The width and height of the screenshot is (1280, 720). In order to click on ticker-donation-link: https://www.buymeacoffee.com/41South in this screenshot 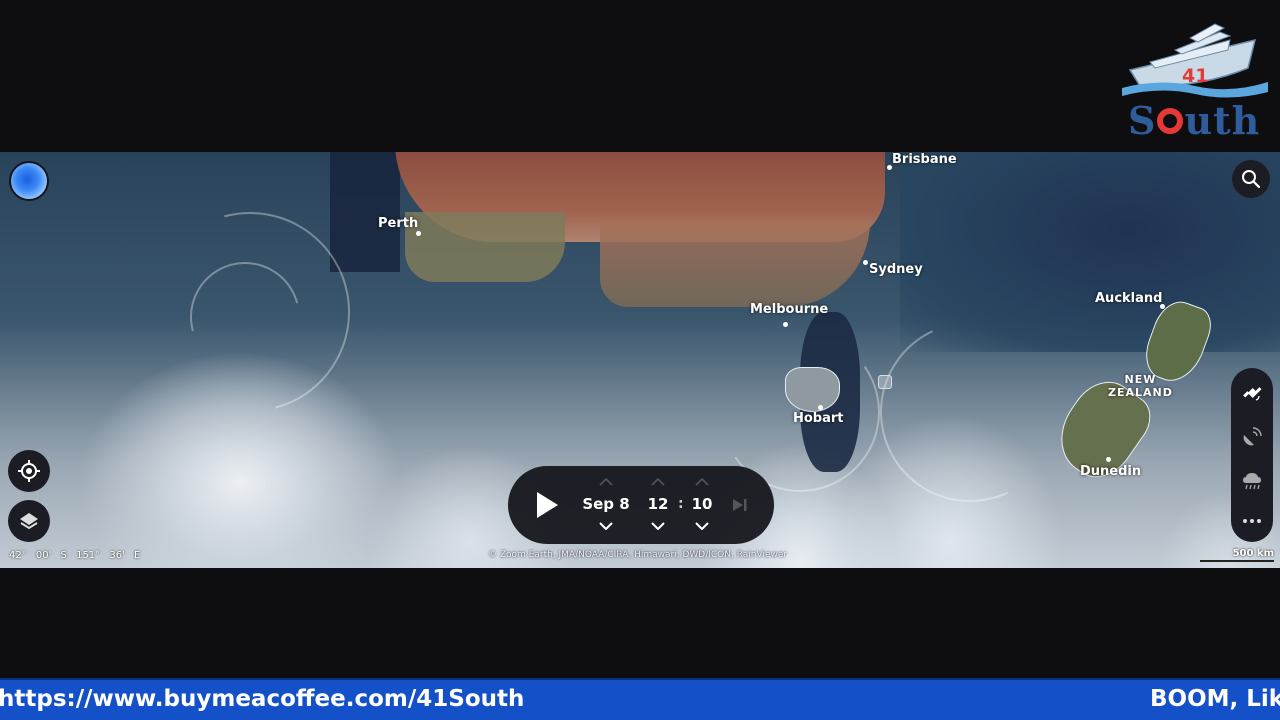, I will do `click(262, 699)`.